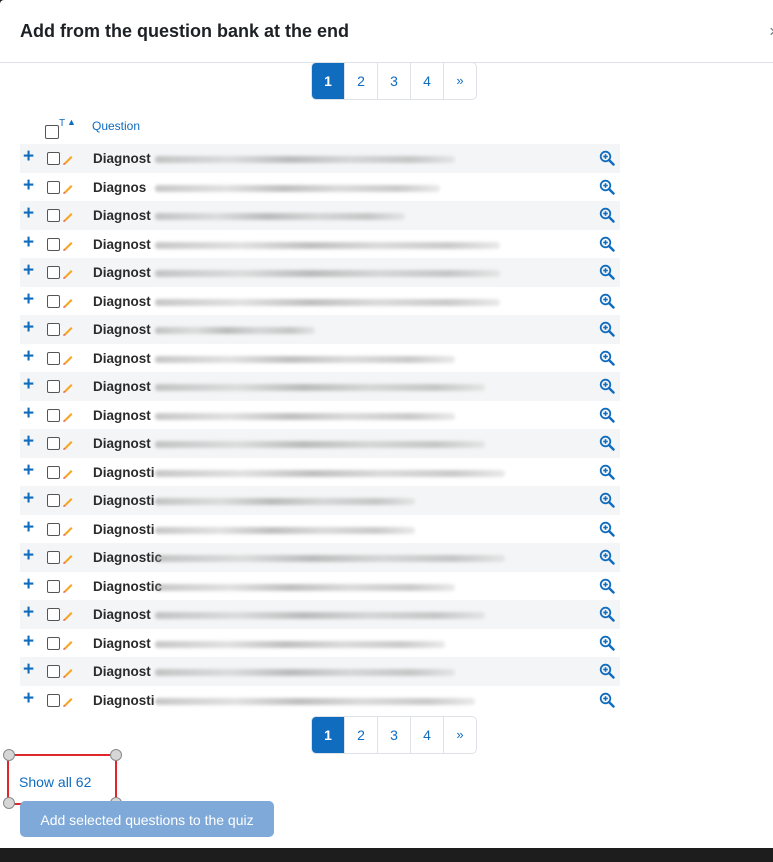  I want to click on pagination-bottom: 1 2 3 4 », so click(394, 735).